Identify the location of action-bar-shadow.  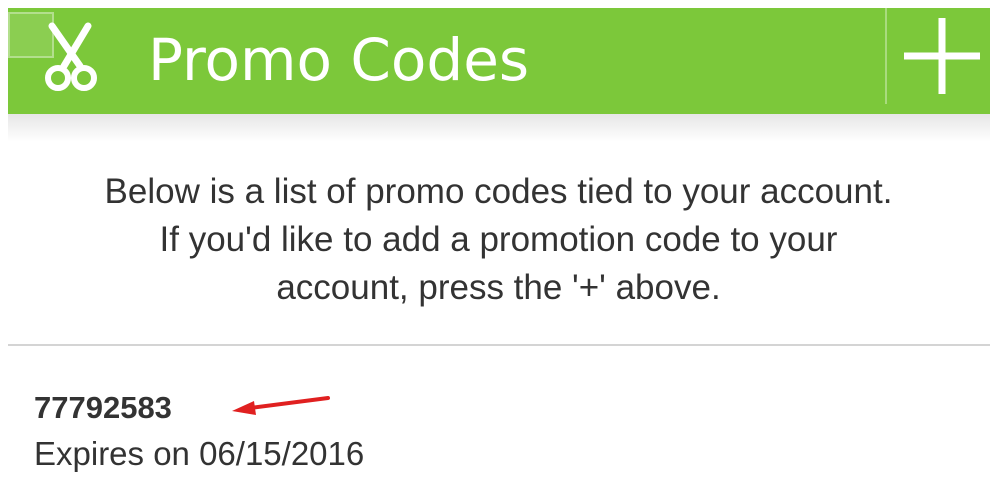
(499, 128).